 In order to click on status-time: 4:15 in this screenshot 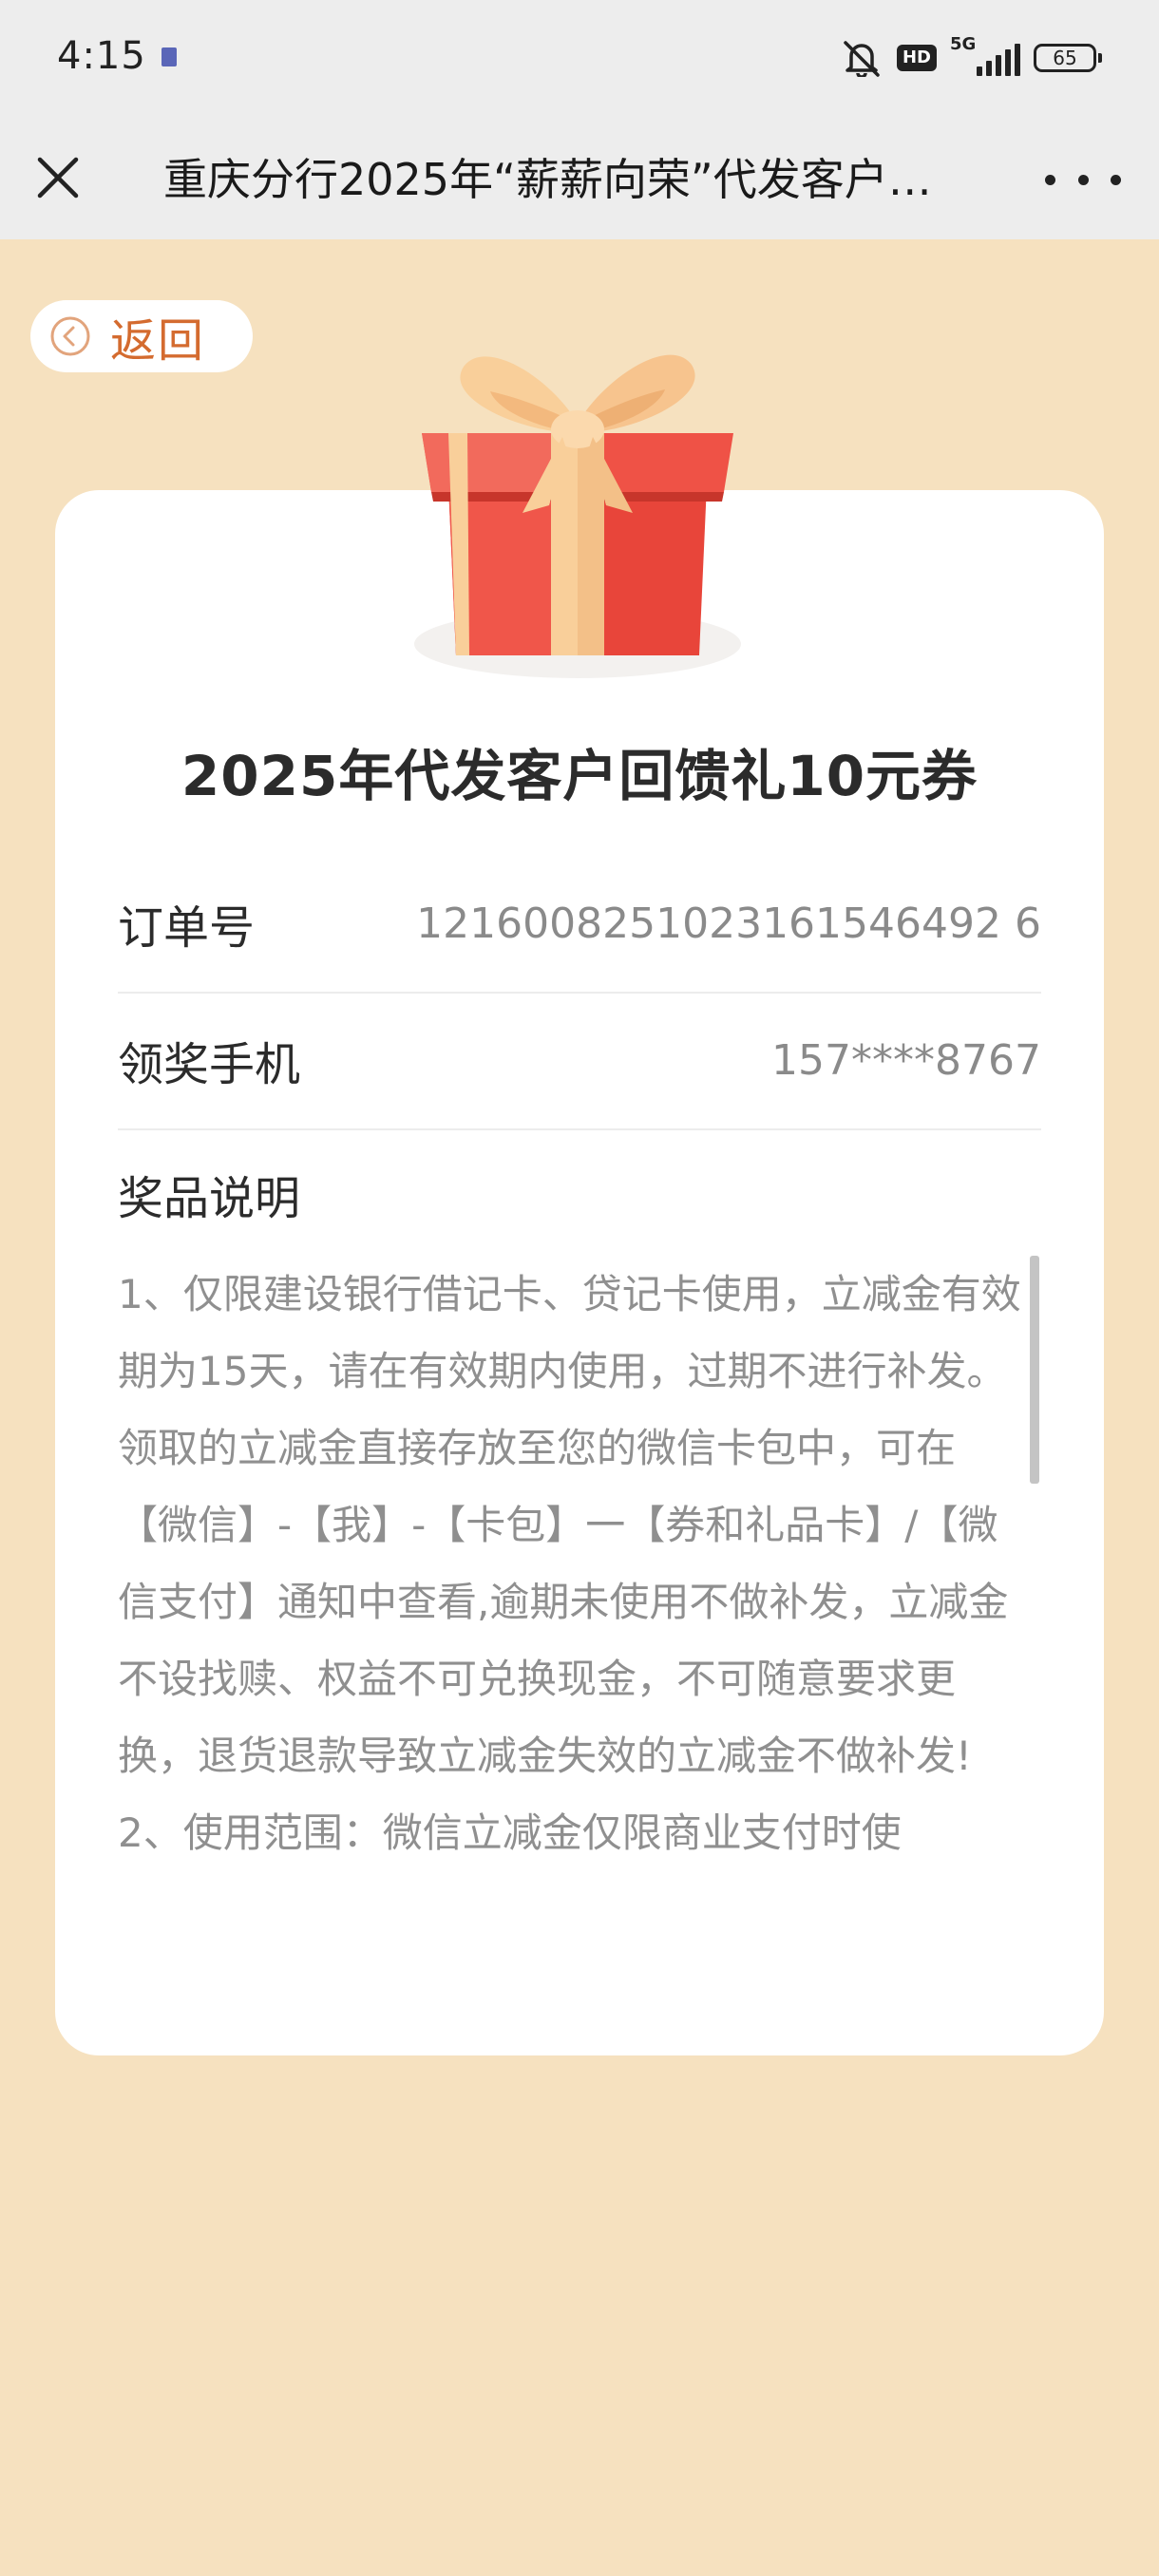, I will do `click(101, 56)`.